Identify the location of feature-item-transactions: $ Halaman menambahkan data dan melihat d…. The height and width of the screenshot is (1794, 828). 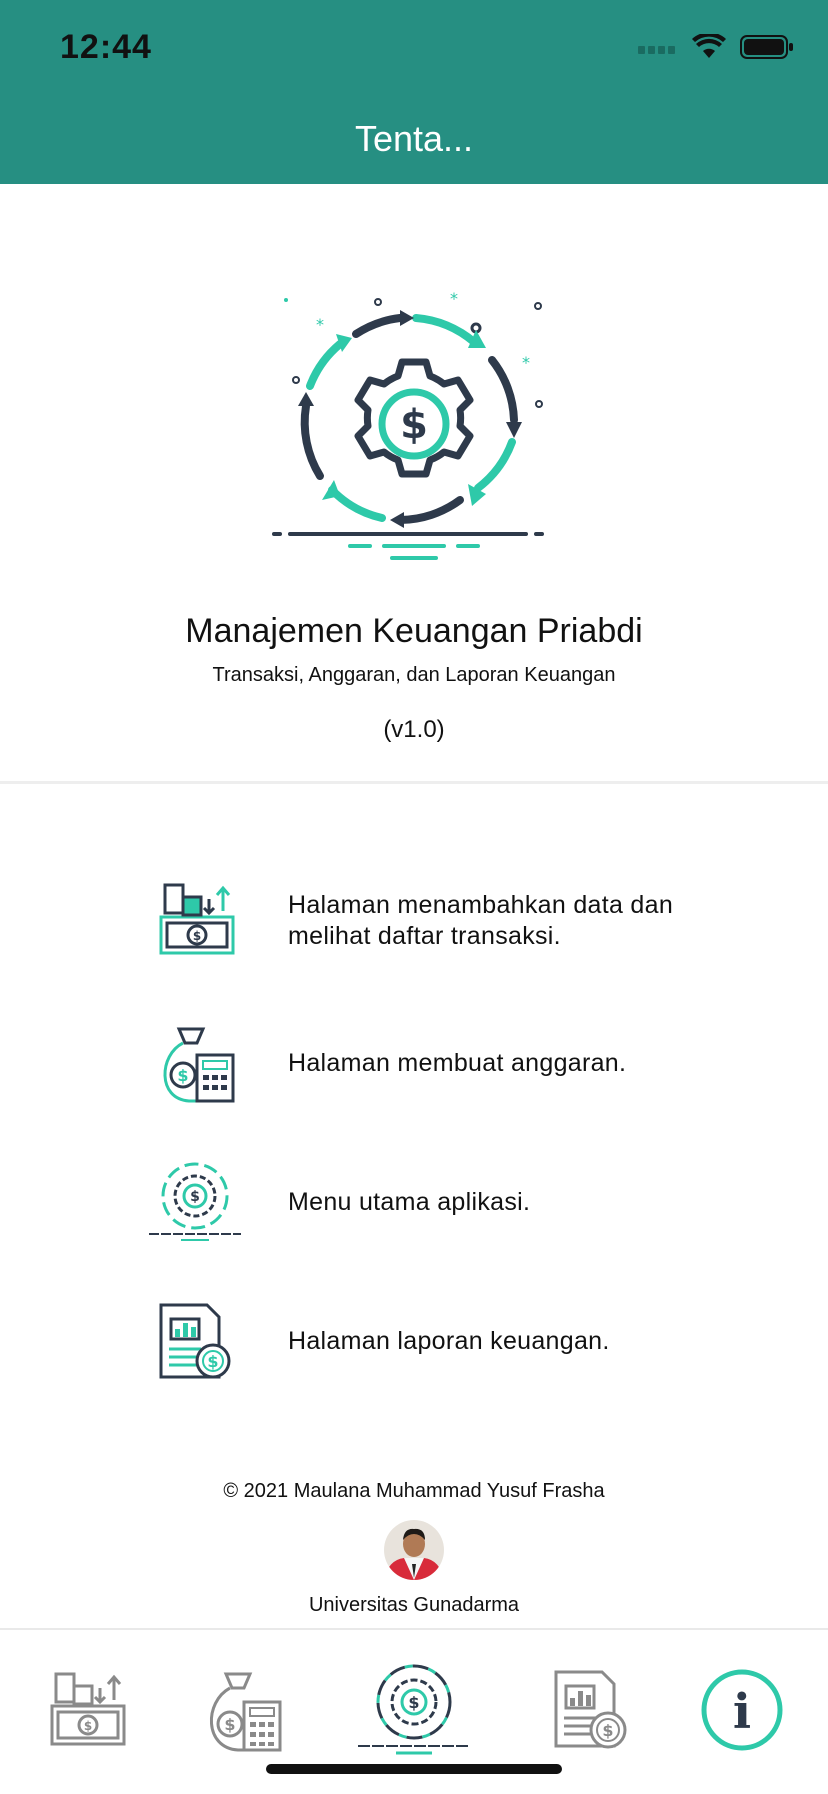
(450, 921).